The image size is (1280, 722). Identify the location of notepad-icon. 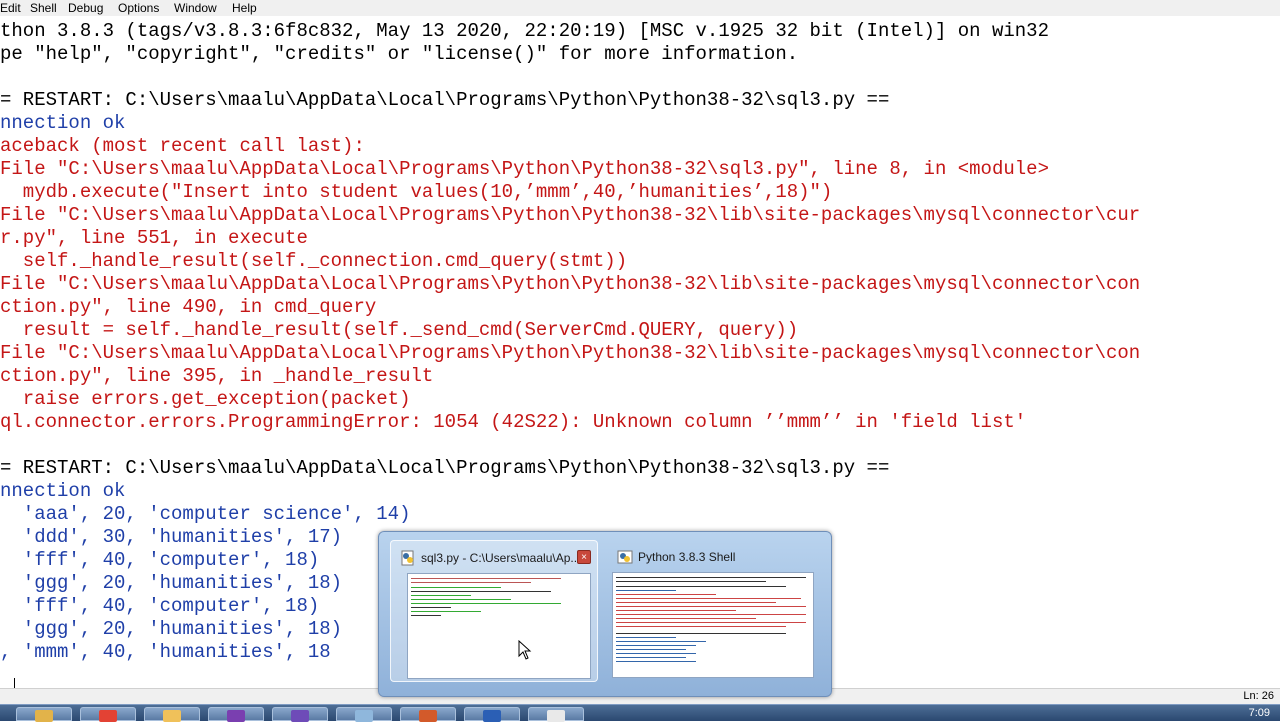
(364, 716).